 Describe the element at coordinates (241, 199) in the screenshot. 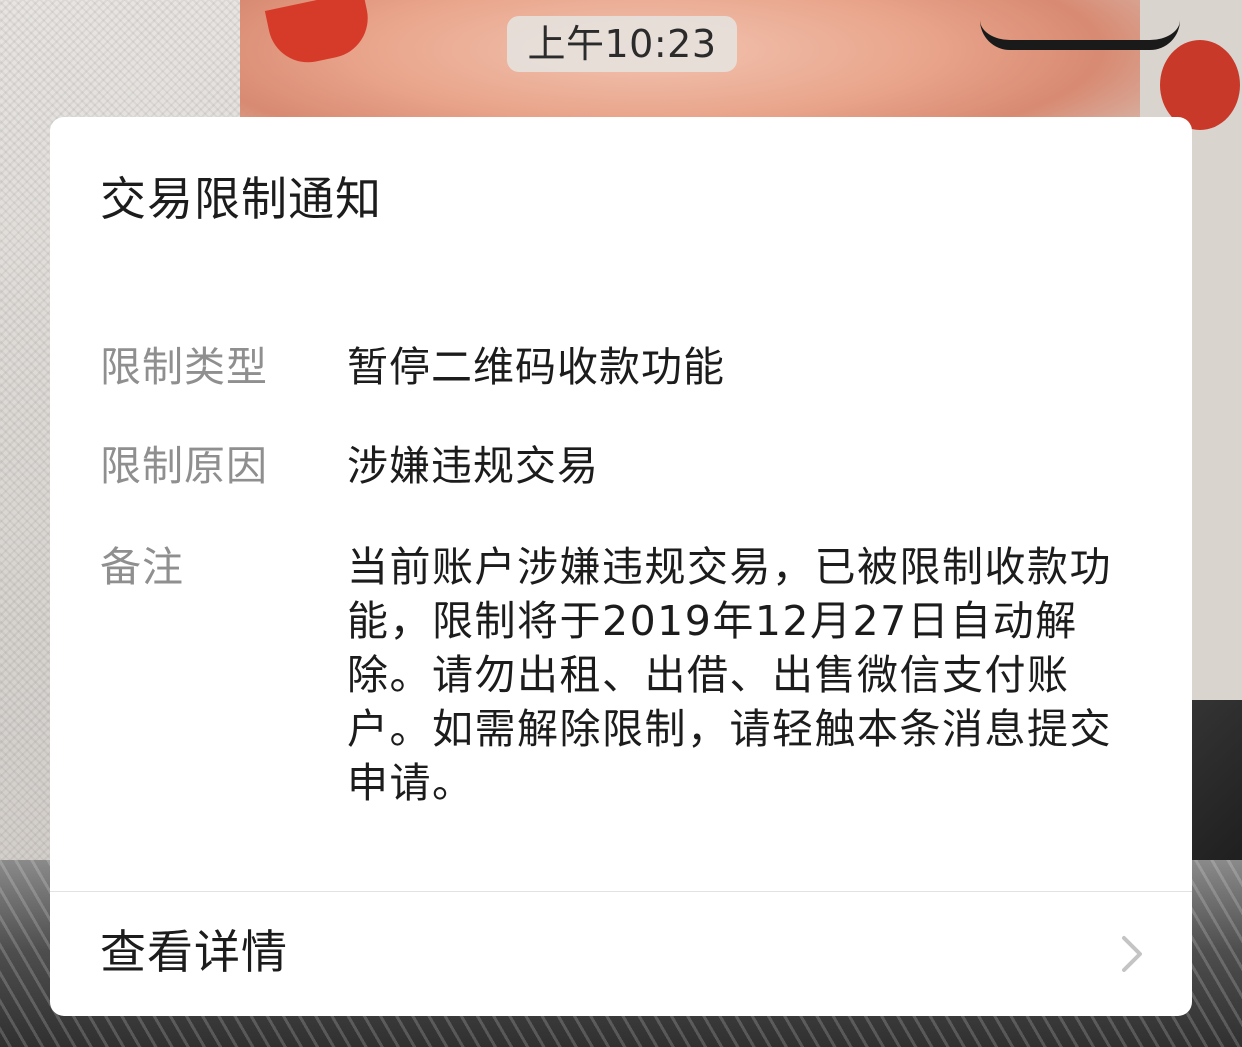

I see `notification-title: 交易限制通知` at that location.